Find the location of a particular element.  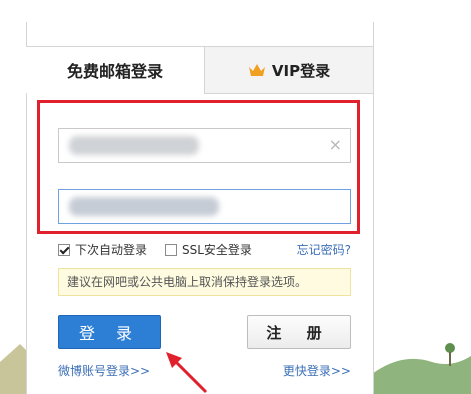

tab-free-mail-login-label: 免费邮箱登录 is located at coordinates (114, 71).